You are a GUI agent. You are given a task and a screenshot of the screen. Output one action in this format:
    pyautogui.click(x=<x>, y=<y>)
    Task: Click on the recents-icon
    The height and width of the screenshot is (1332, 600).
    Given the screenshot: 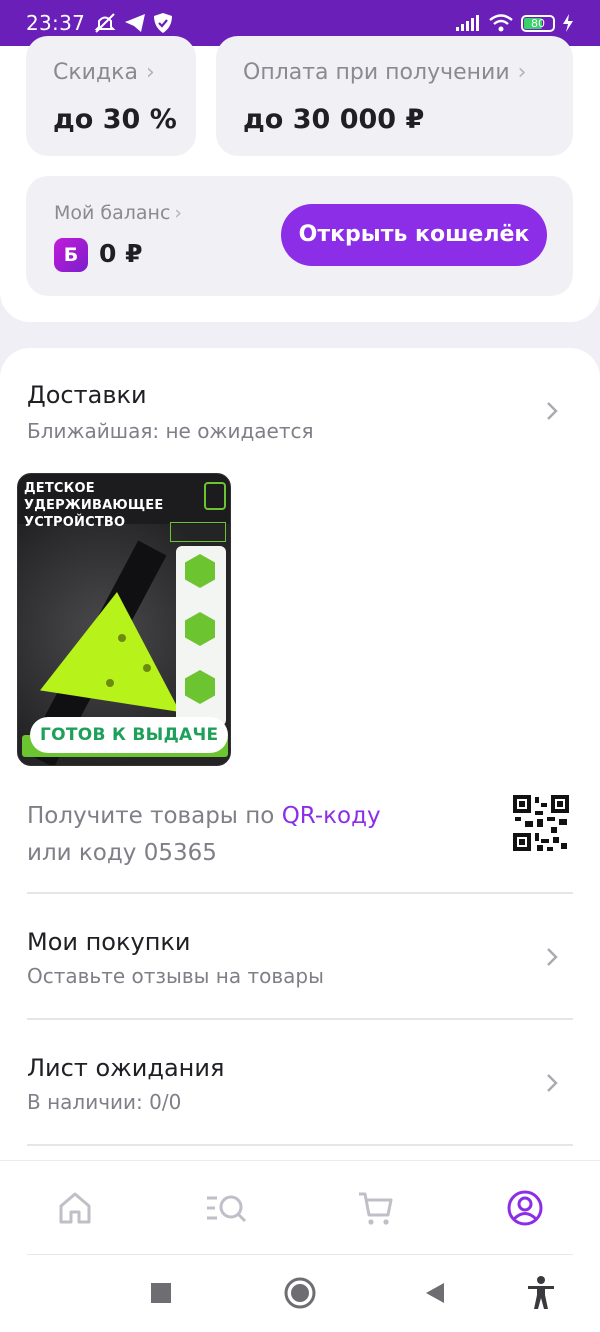 What is the action you would take?
    pyautogui.click(x=161, y=1293)
    